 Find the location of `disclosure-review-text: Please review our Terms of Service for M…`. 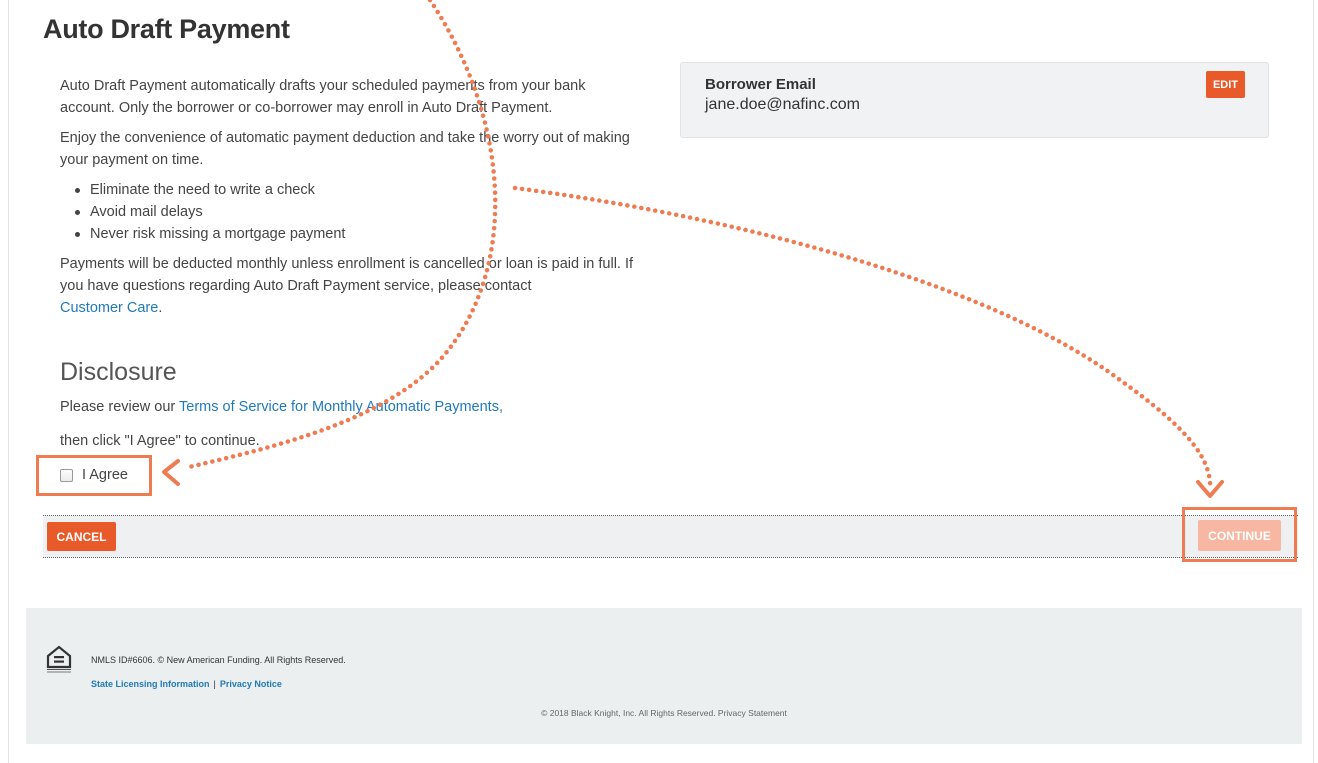

disclosure-review-text: Please review our Terms of Service for M… is located at coordinates (281, 407).